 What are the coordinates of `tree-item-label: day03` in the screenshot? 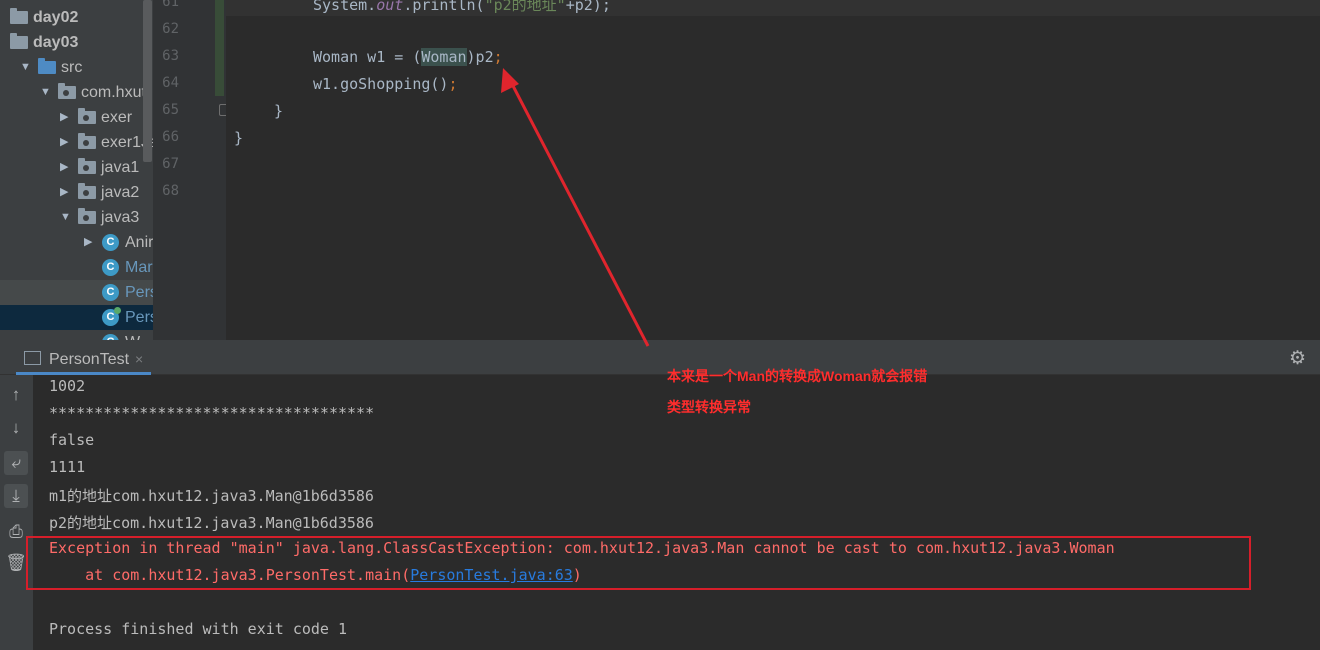 It's located at (56, 42).